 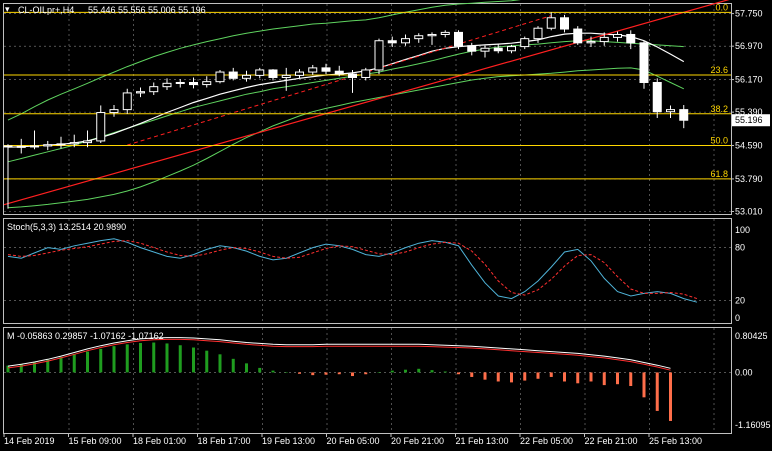 What do you see at coordinates (46, 10) in the screenshot?
I see `symbol-label: CL-OILpr+,H4` at bounding box center [46, 10].